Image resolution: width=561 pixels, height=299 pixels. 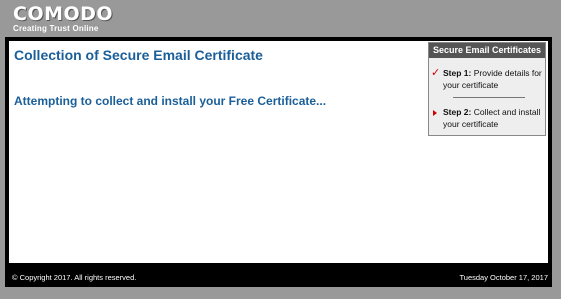 What do you see at coordinates (489, 97) in the screenshot?
I see `step-divider` at bounding box center [489, 97].